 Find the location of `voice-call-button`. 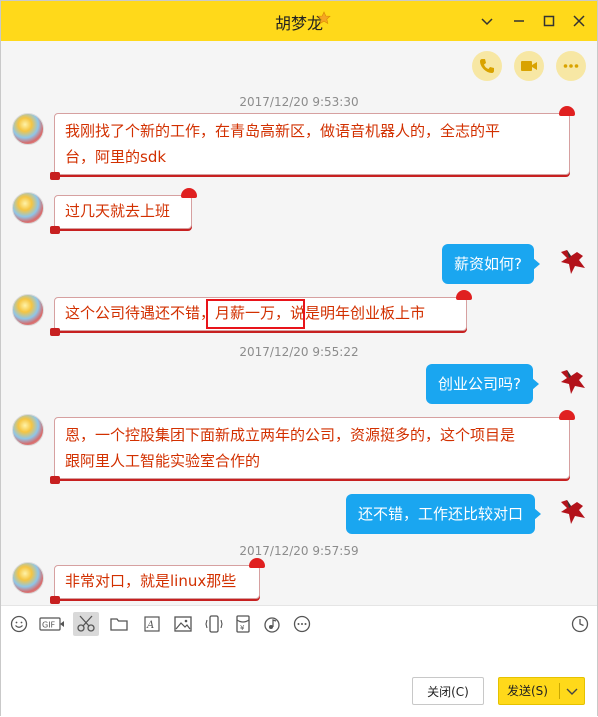

voice-call-button is located at coordinates (487, 66).